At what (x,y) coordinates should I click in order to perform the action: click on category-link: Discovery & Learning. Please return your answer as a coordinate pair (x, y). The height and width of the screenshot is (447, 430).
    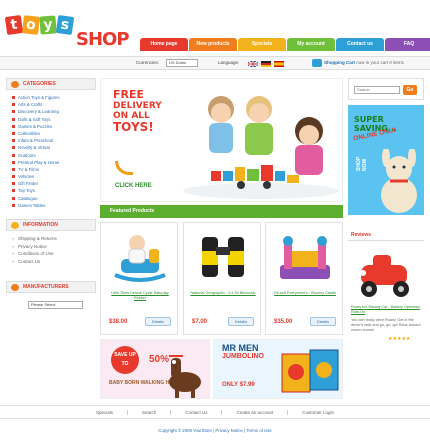
    Looking at the image, I should click on (54, 111).